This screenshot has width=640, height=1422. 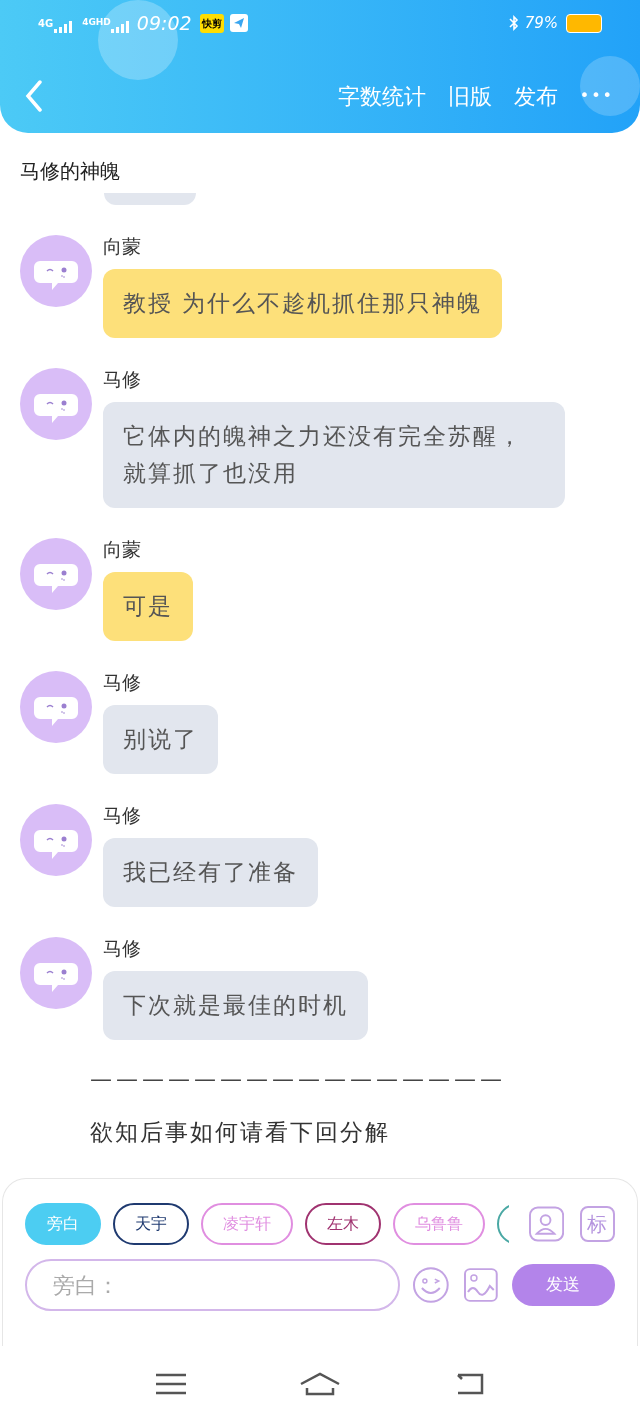 I want to click on header-action: 字数统计, so click(x=381, y=96).